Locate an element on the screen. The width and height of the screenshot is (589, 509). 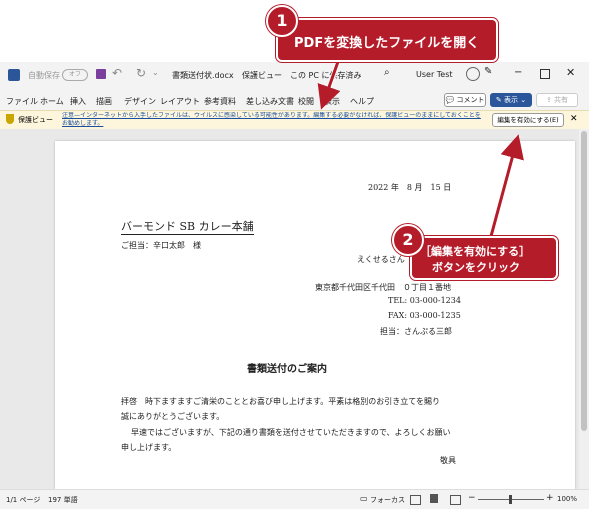
doc-closing: 敬具 is located at coordinates (448, 460).